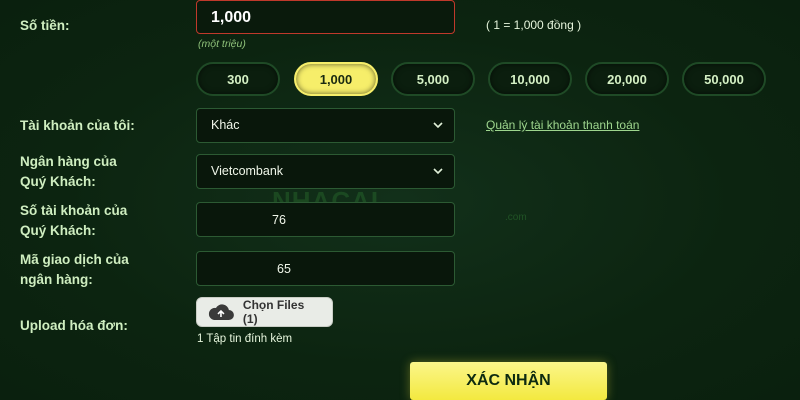 This screenshot has width=800, height=400. What do you see at coordinates (508, 381) in the screenshot?
I see `confirm-button: XÁC NHẬN` at bounding box center [508, 381].